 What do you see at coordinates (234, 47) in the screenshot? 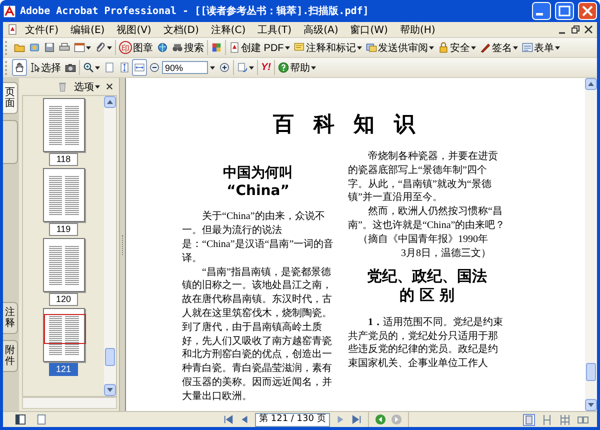
I see `pdf-icon` at bounding box center [234, 47].